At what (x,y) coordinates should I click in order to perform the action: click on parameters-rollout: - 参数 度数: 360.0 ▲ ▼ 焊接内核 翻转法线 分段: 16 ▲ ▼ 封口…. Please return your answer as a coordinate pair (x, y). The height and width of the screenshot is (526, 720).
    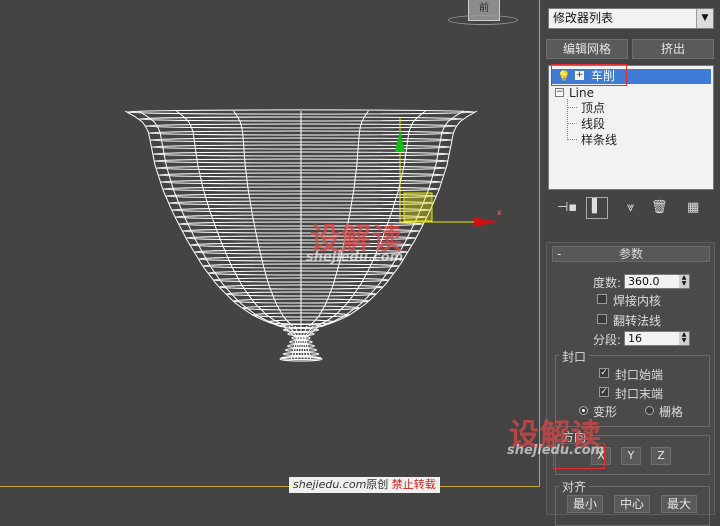
    Looking at the image, I should click on (630, 384).